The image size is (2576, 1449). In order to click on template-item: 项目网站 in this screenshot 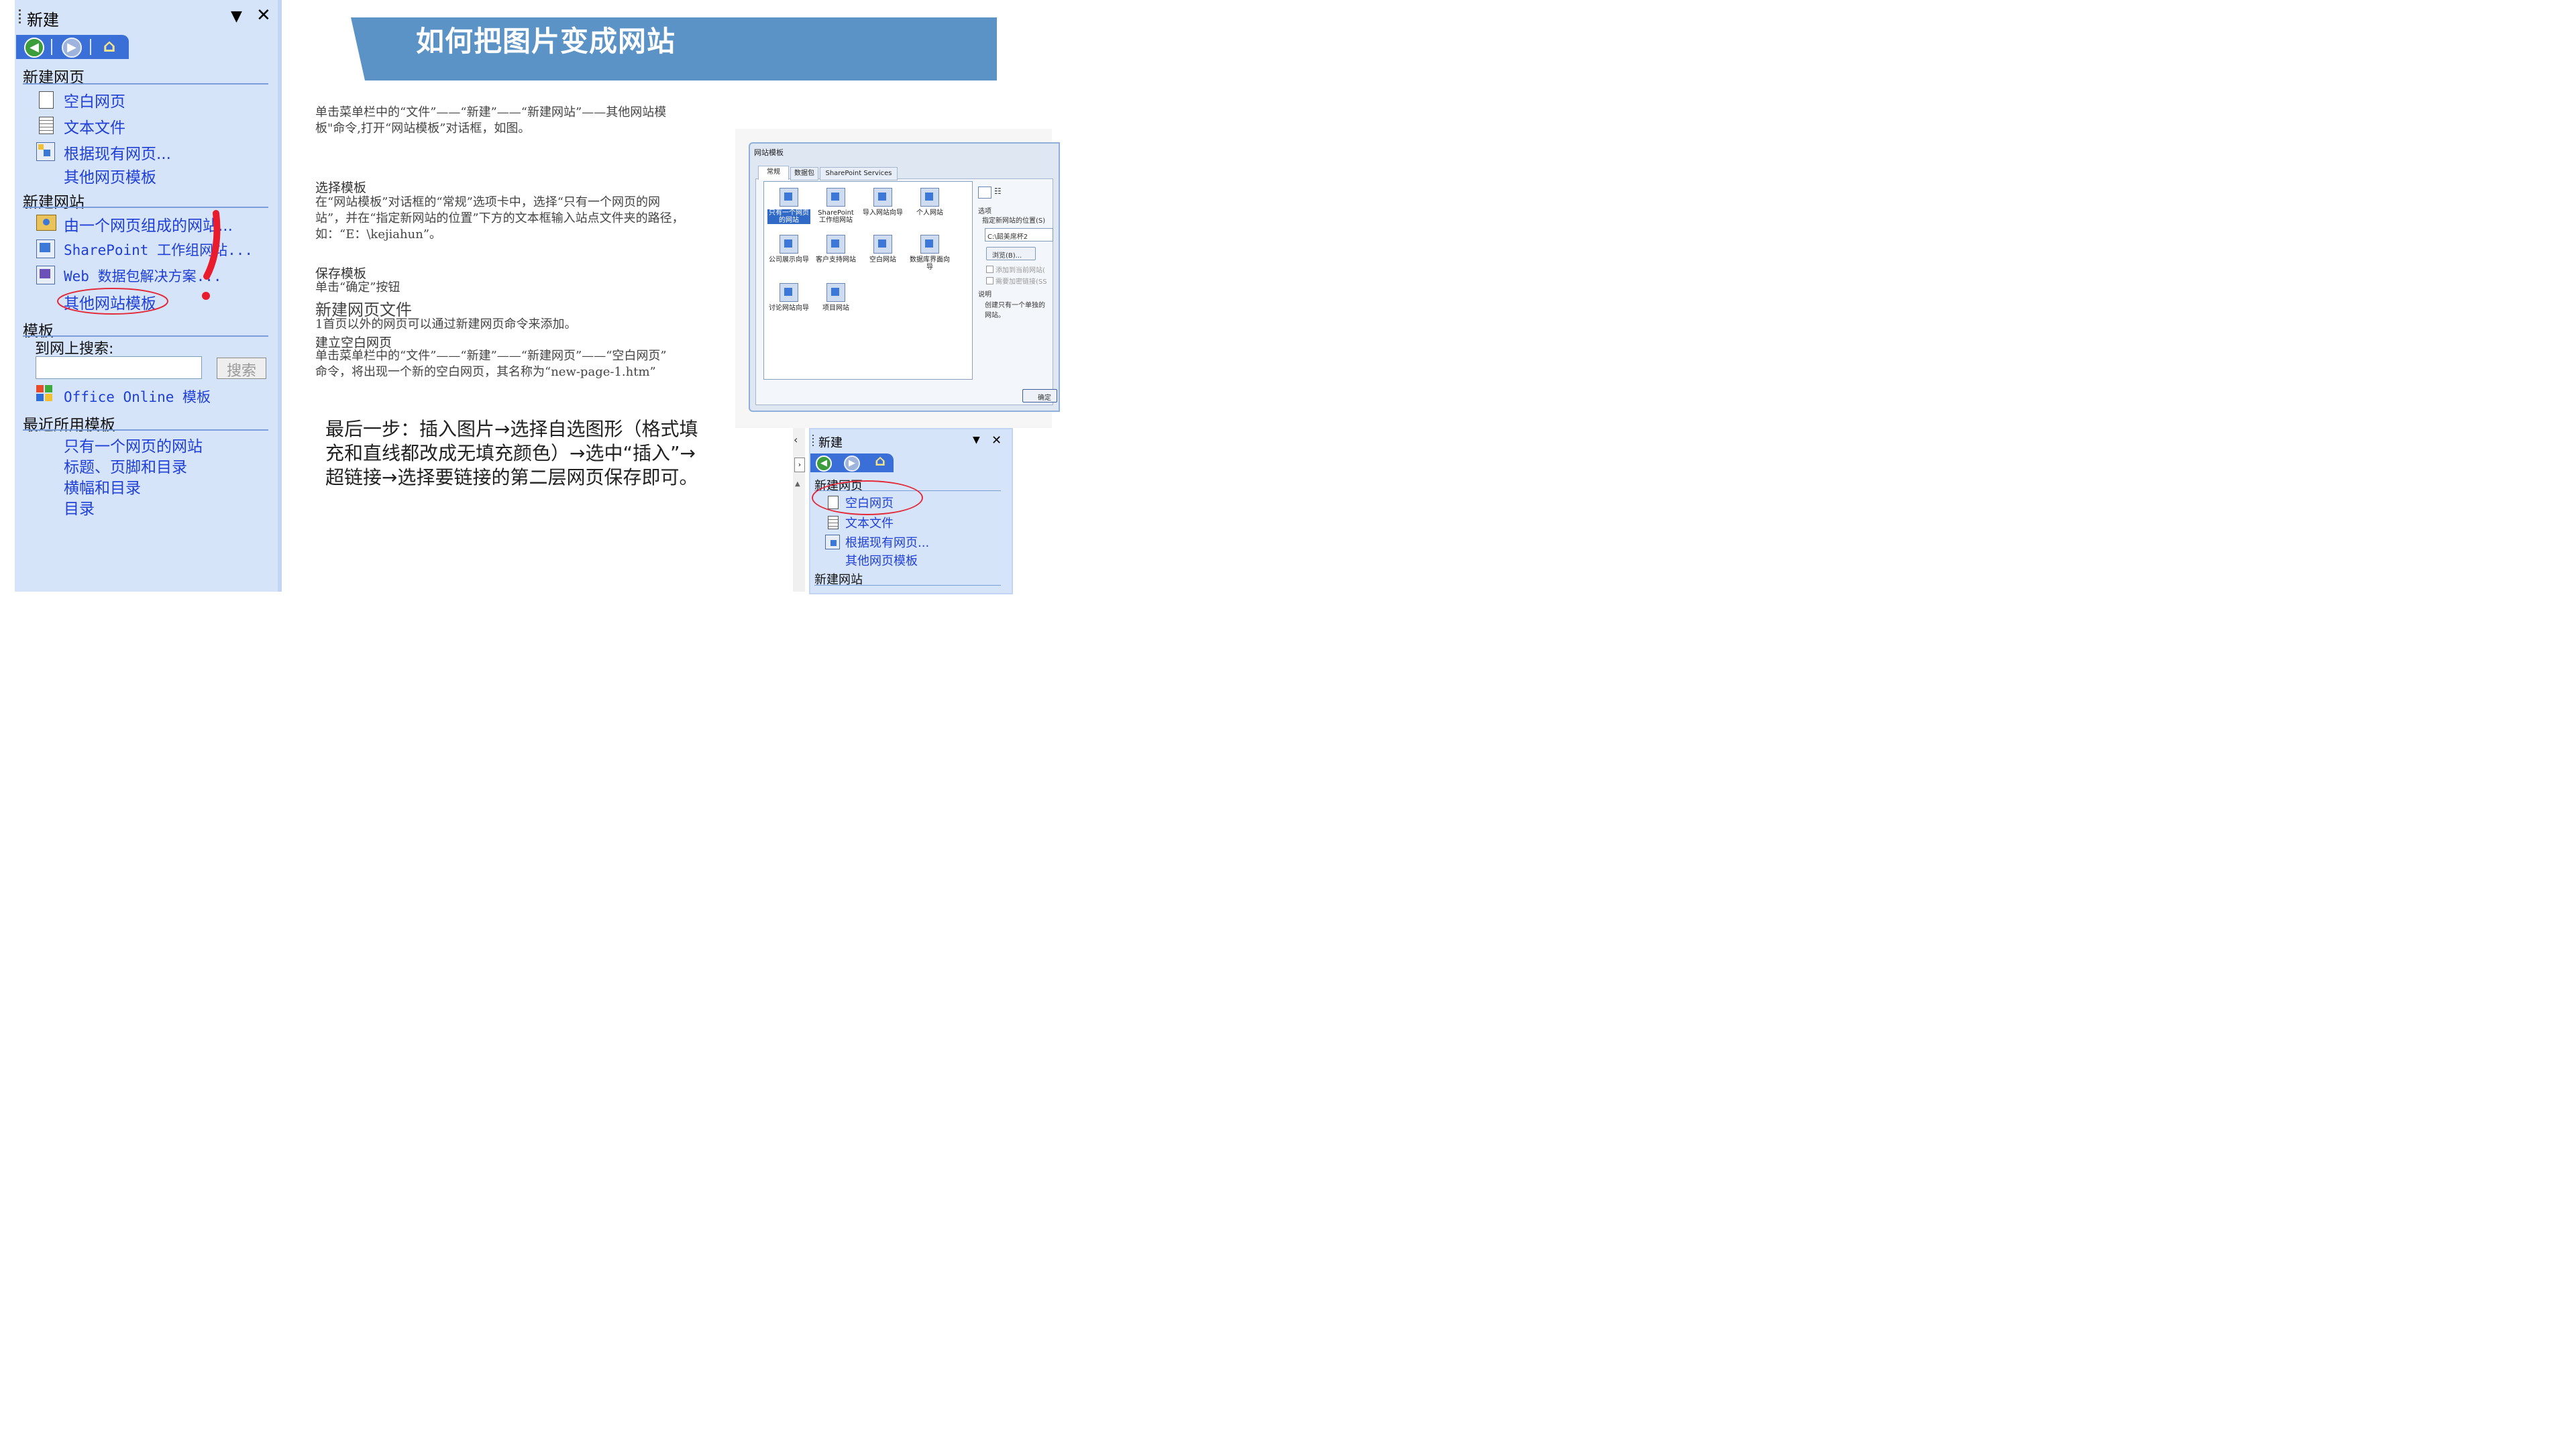, I will do `click(835, 302)`.